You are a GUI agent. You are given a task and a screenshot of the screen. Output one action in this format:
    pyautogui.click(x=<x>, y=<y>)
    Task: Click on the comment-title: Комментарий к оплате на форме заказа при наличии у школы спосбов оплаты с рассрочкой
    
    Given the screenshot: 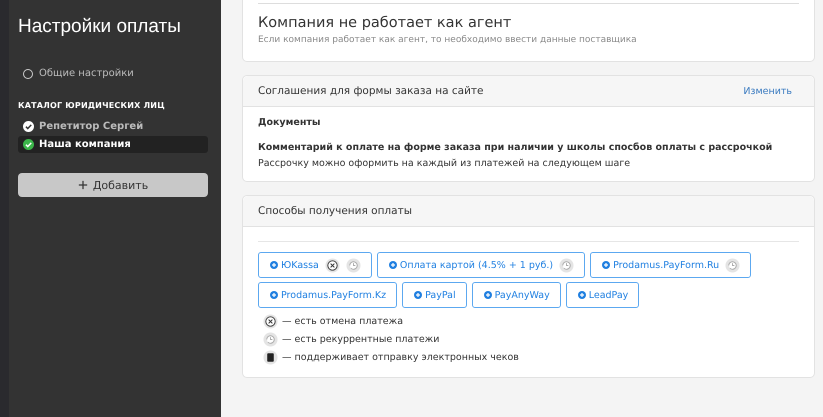 What is the action you would take?
    pyautogui.click(x=516, y=147)
    